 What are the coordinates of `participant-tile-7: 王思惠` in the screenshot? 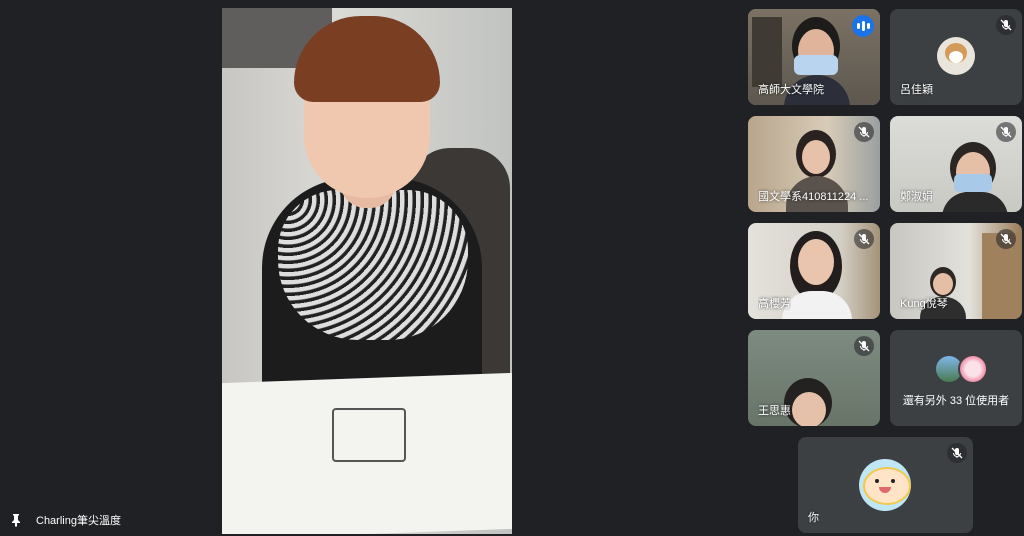 It's located at (814, 378).